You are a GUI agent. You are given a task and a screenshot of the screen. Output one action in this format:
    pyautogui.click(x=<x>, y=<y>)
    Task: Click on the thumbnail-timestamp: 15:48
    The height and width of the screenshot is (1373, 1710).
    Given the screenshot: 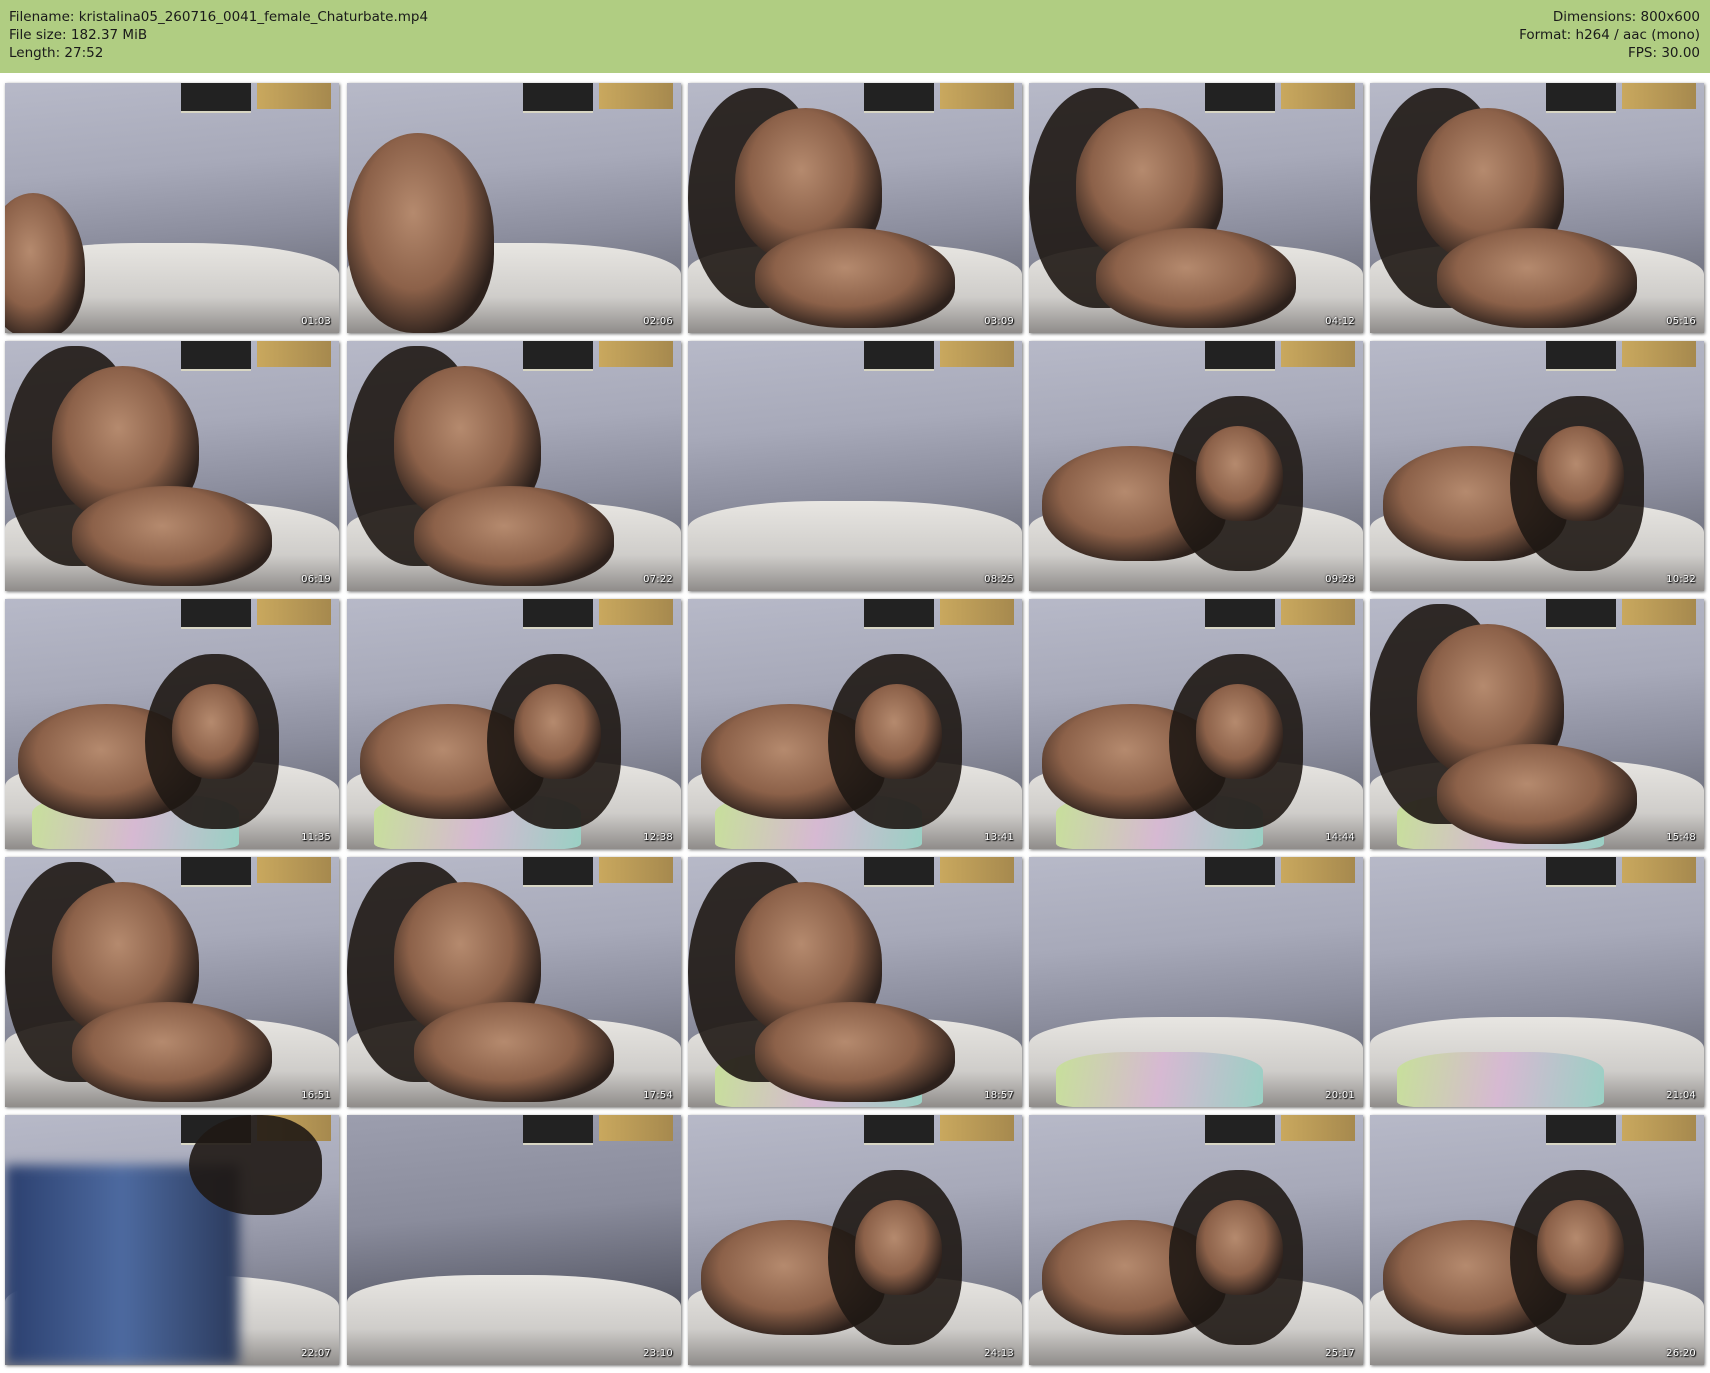 What is the action you would take?
    pyautogui.click(x=1681, y=837)
    